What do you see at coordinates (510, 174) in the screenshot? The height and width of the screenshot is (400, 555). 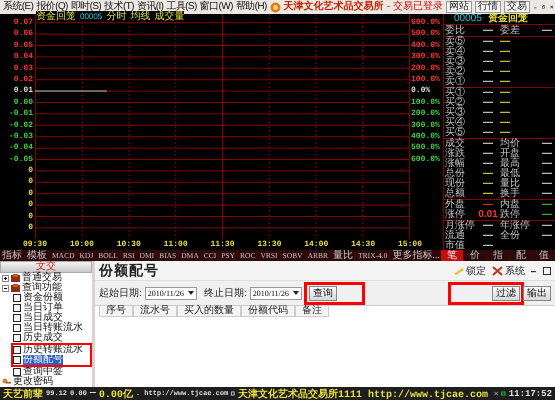 I see `quote-label: 最低` at bounding box center [510, 174].